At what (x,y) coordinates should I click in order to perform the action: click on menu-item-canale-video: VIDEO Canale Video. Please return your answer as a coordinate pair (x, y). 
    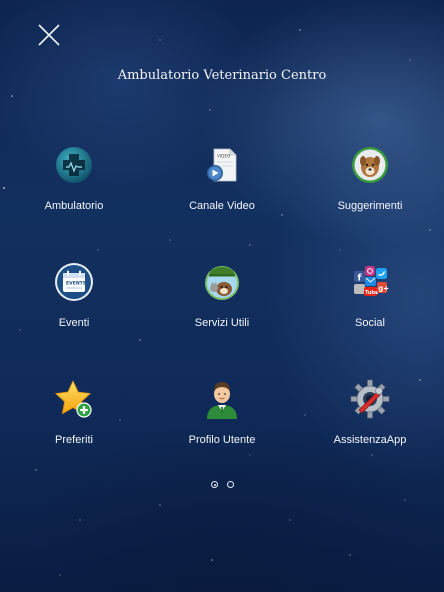
    Looking at the image, I should click on (222, 185).